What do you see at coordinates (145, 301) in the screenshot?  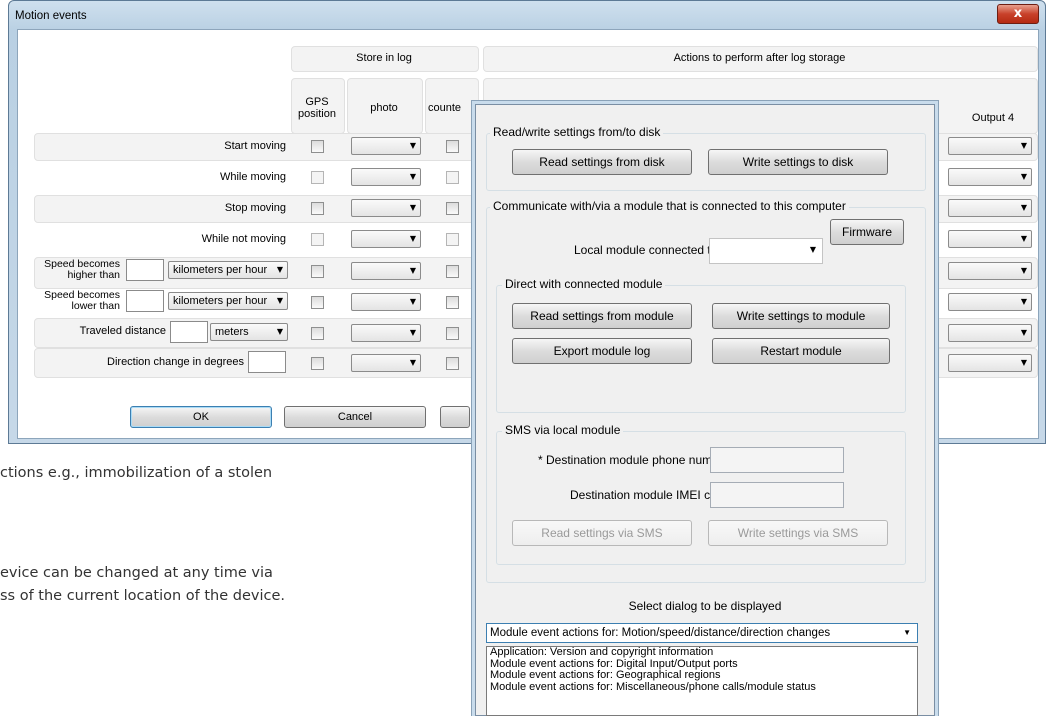 I see `speed-lower-input` at bounding box center [145, 301].